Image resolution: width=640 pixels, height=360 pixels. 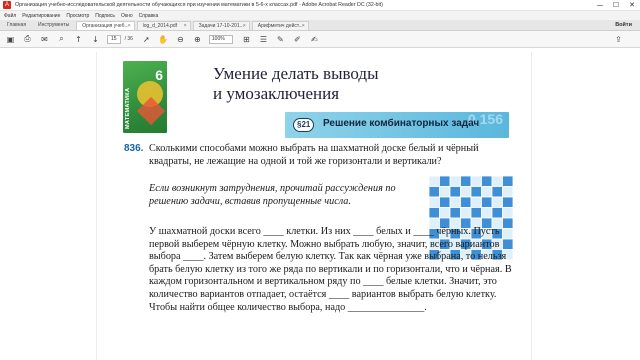 I want to click on tab-document-3: Задачи 17-10-201... ×, so click(x=221, y=26).